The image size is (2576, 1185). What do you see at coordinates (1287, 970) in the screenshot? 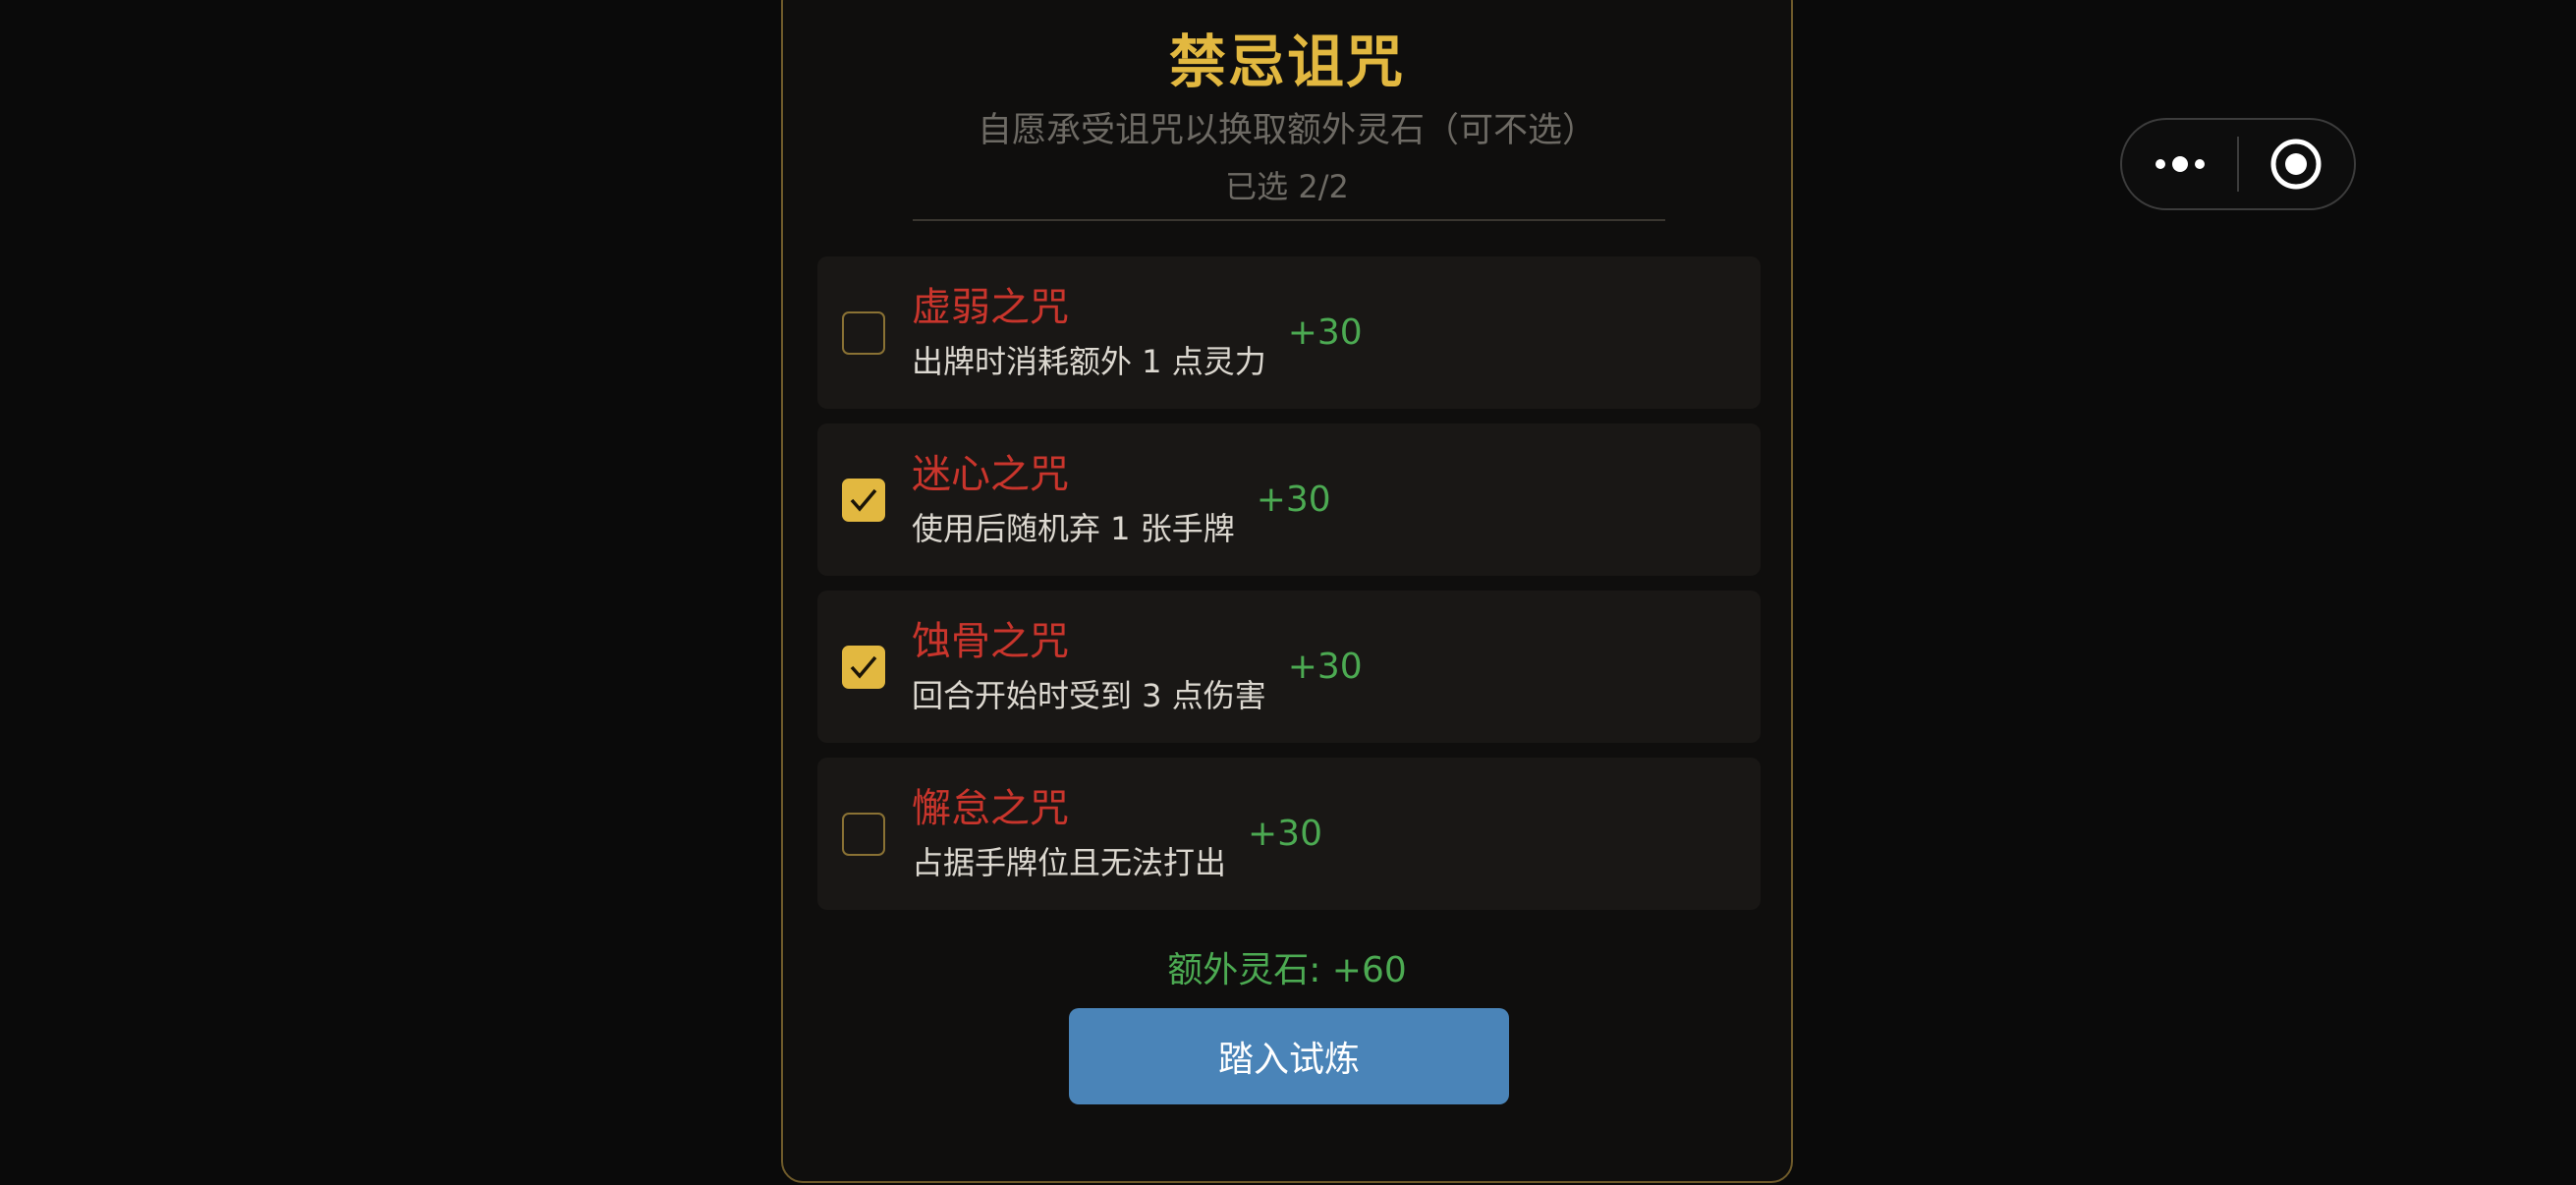
I see `extra-stones: 额外灵石: +60` at bounding box center [1287, 970].